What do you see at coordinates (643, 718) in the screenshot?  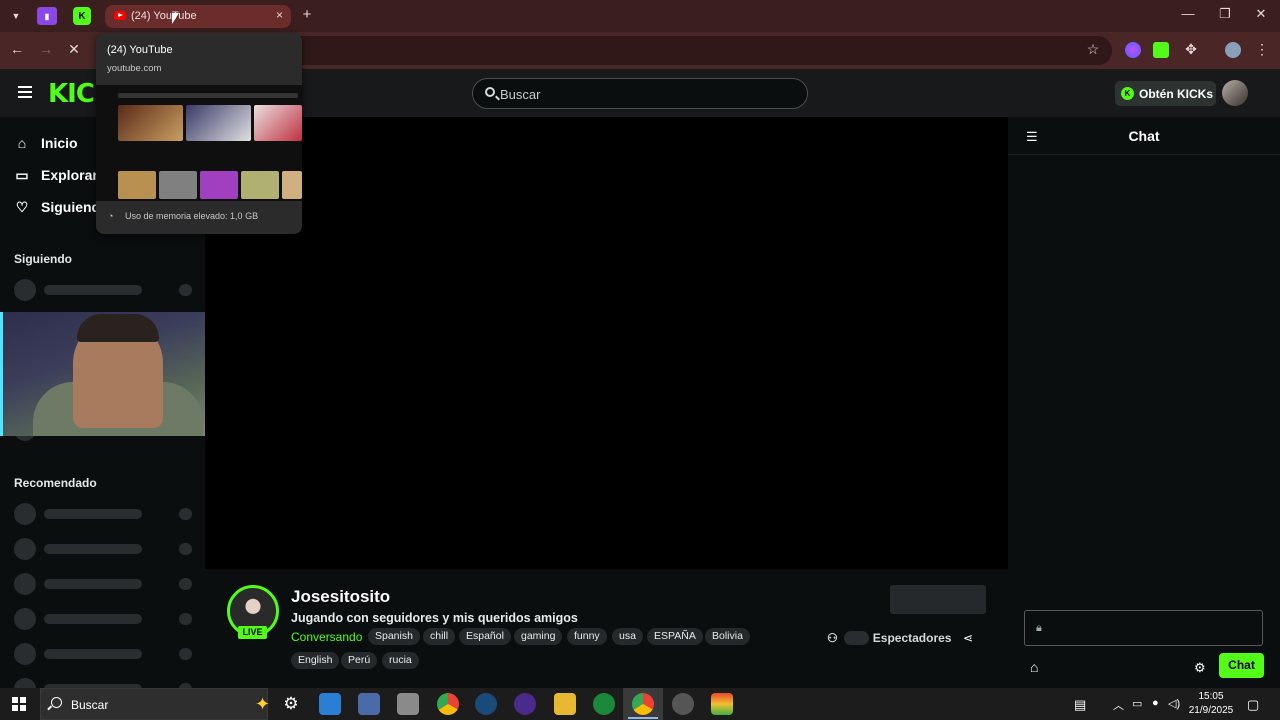 I see `active-indicator` at bounding box center [643, 718].